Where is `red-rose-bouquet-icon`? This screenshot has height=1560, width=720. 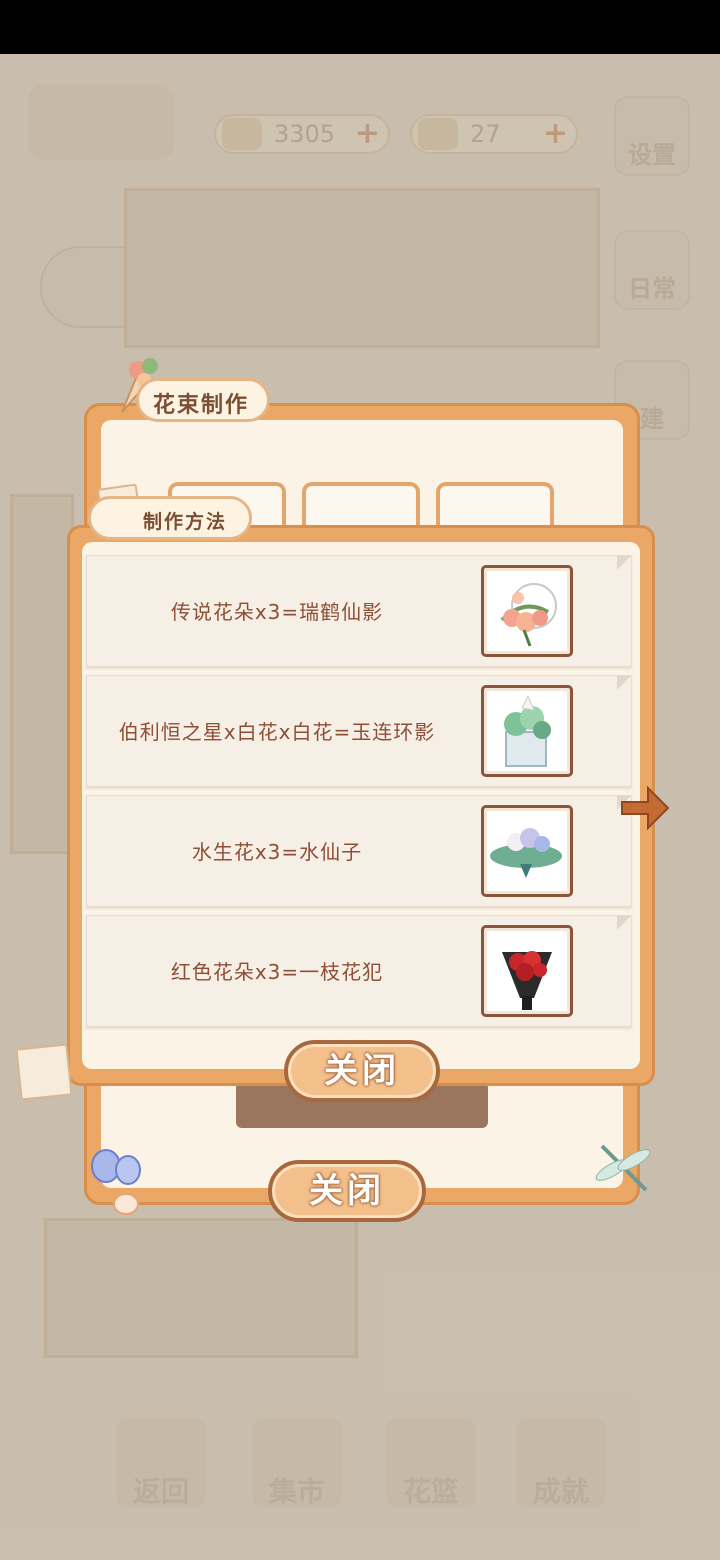 red-rose-bouquet-icon is located at coordinates (527, 971).